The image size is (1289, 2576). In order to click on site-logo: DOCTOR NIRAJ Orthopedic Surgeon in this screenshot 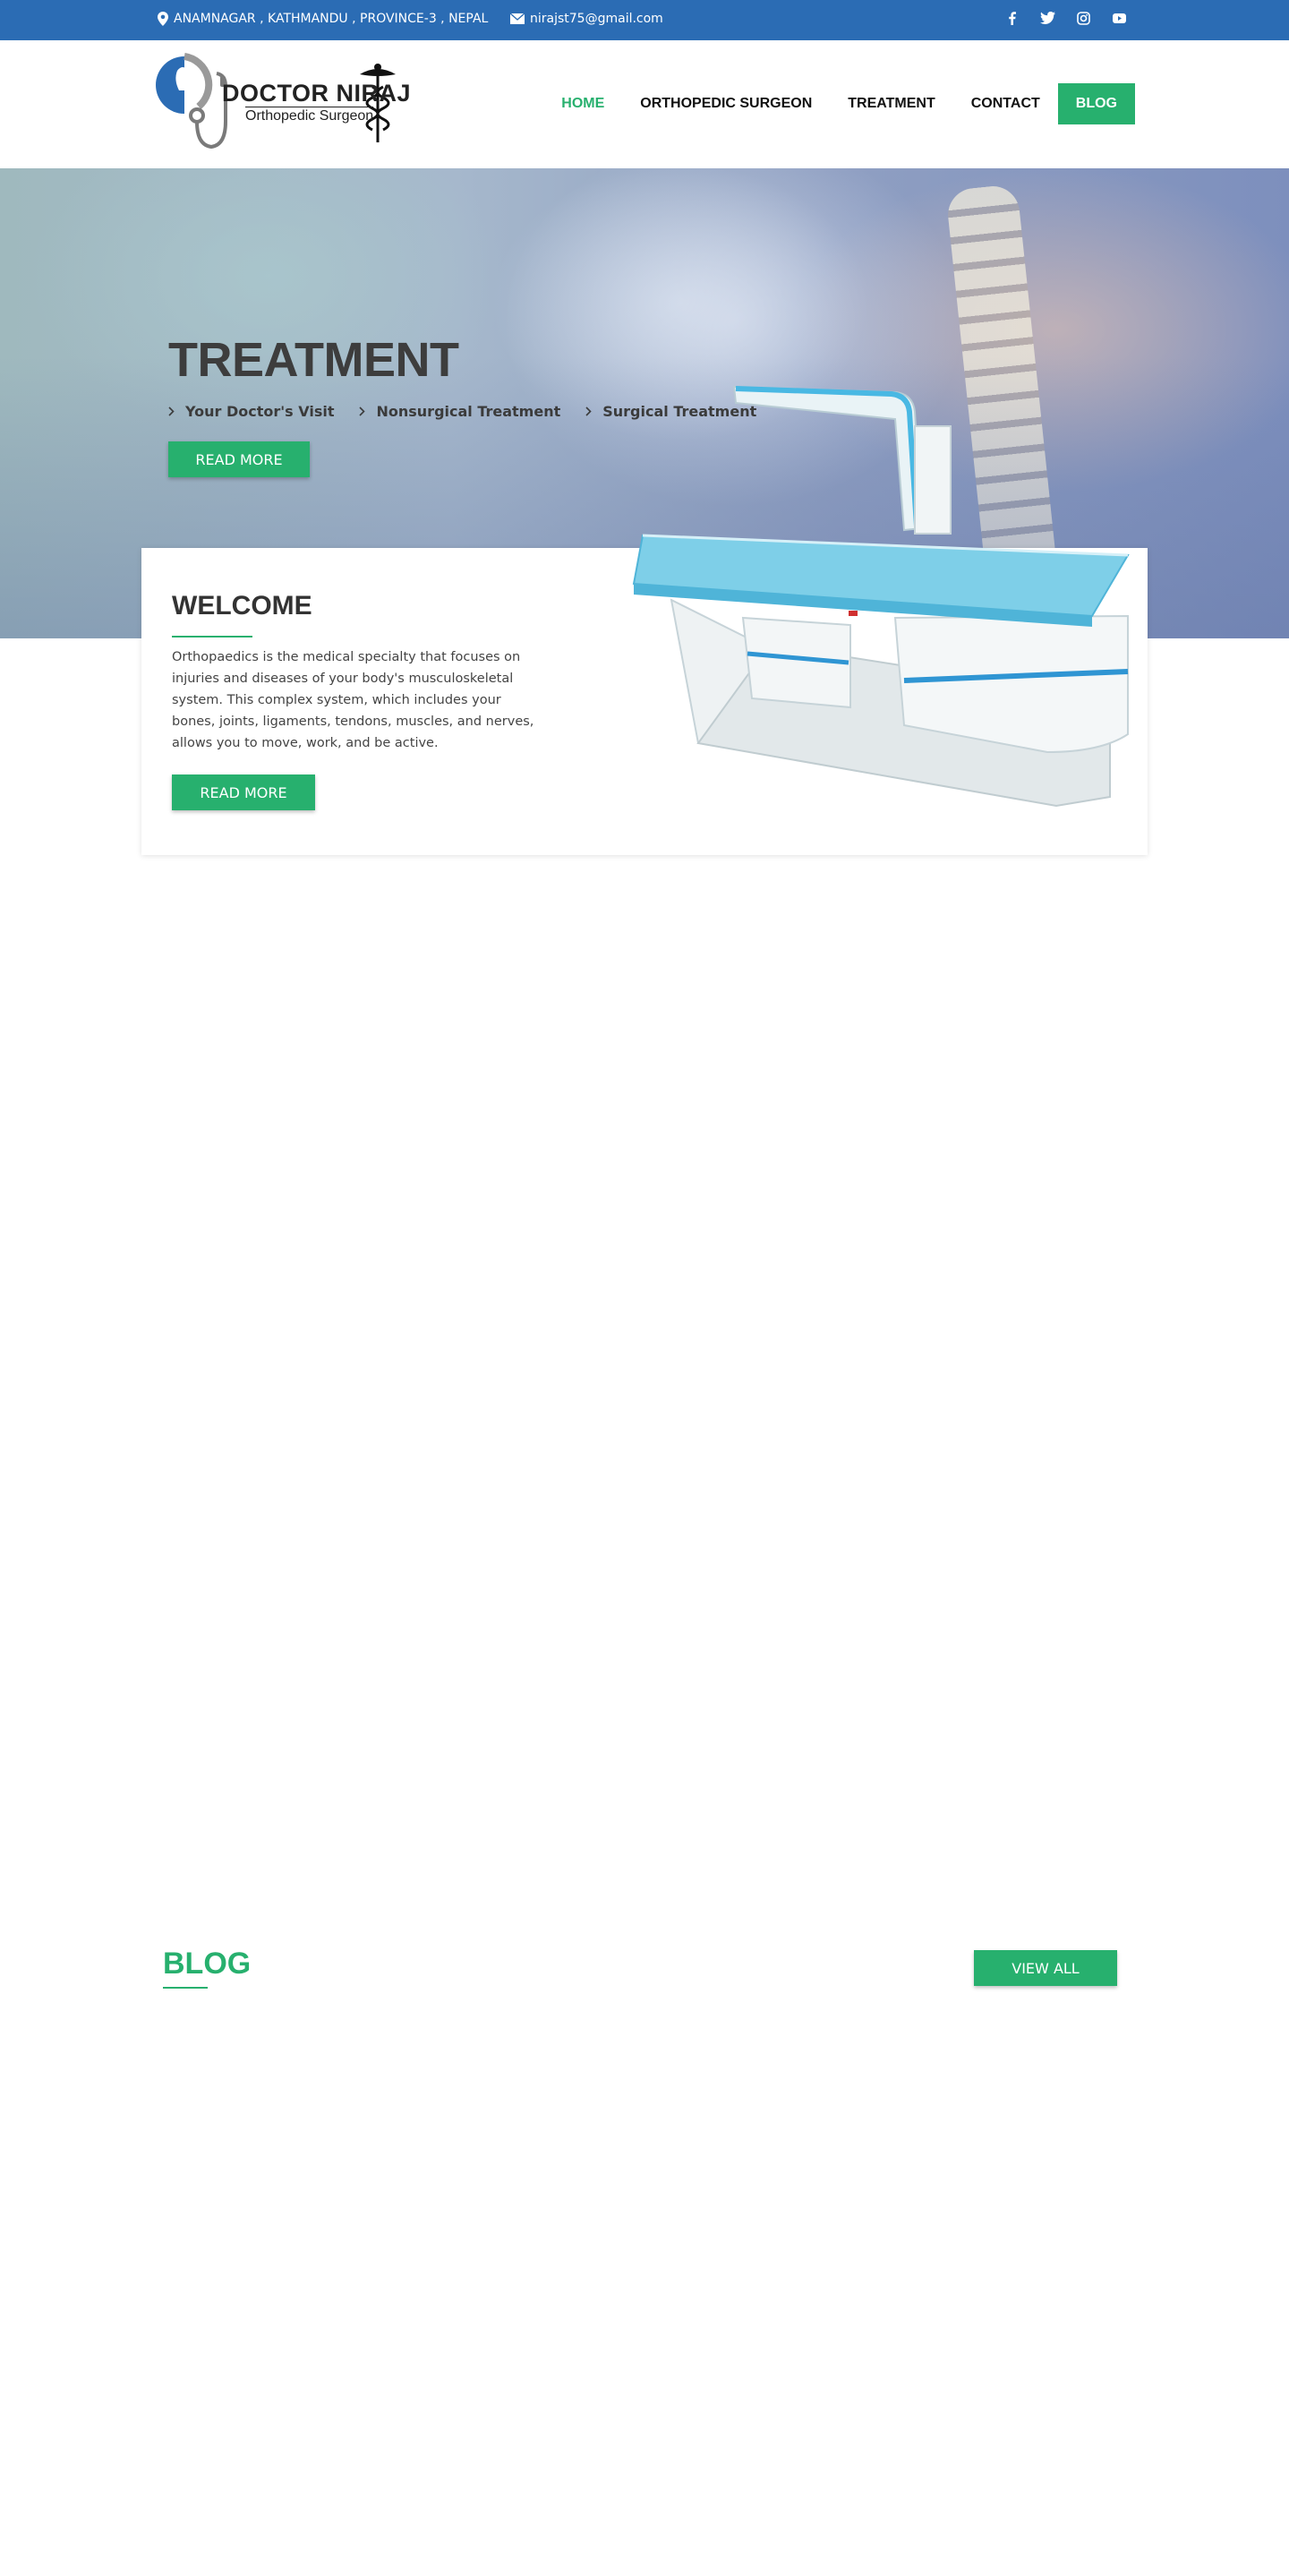, I will do `click(281, 102)`.